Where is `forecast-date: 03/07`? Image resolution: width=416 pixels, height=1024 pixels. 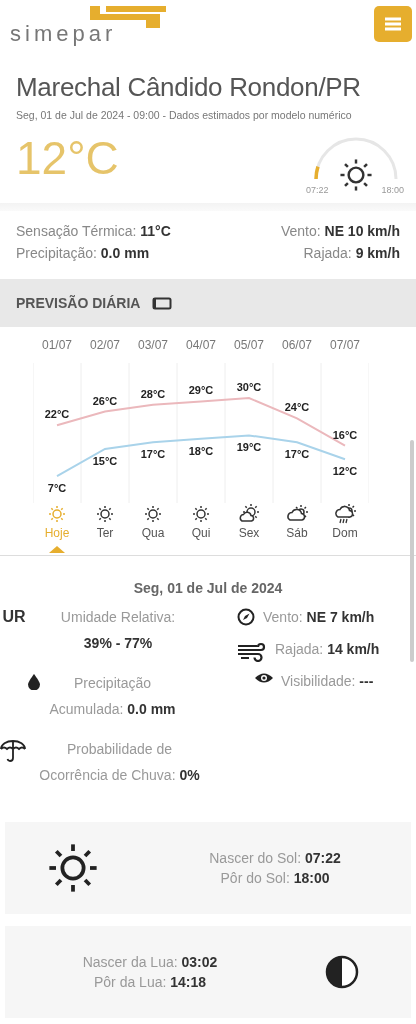
forecast-date: 03/07 is located at coordinates (153, 345).